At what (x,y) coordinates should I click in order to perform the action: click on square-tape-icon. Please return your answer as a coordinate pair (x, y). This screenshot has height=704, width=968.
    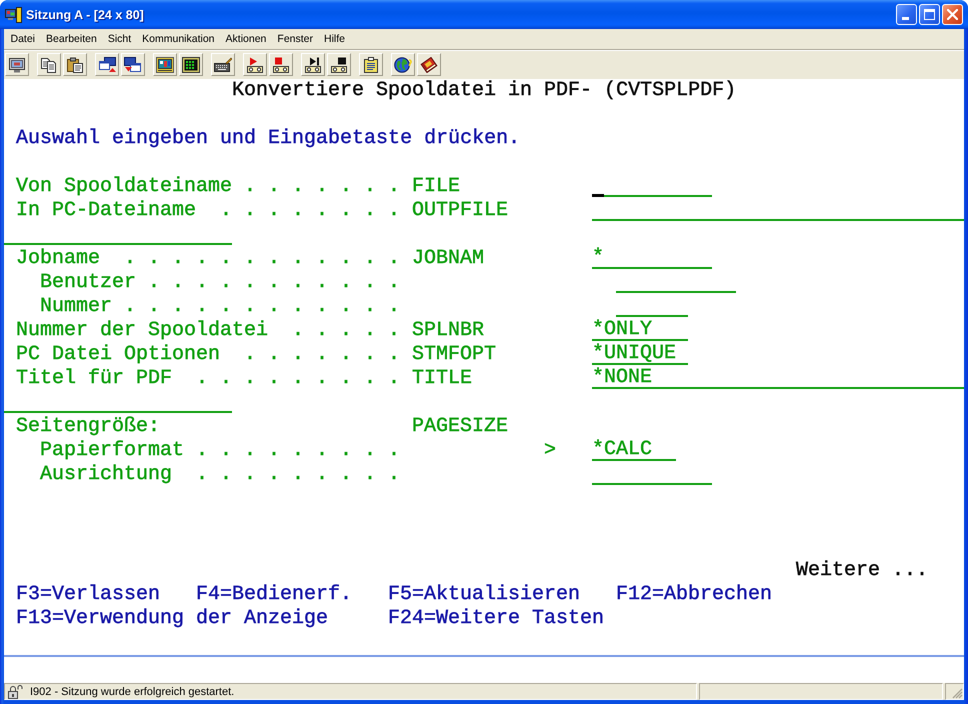
    Looking at the image, I should click on (339, 64).